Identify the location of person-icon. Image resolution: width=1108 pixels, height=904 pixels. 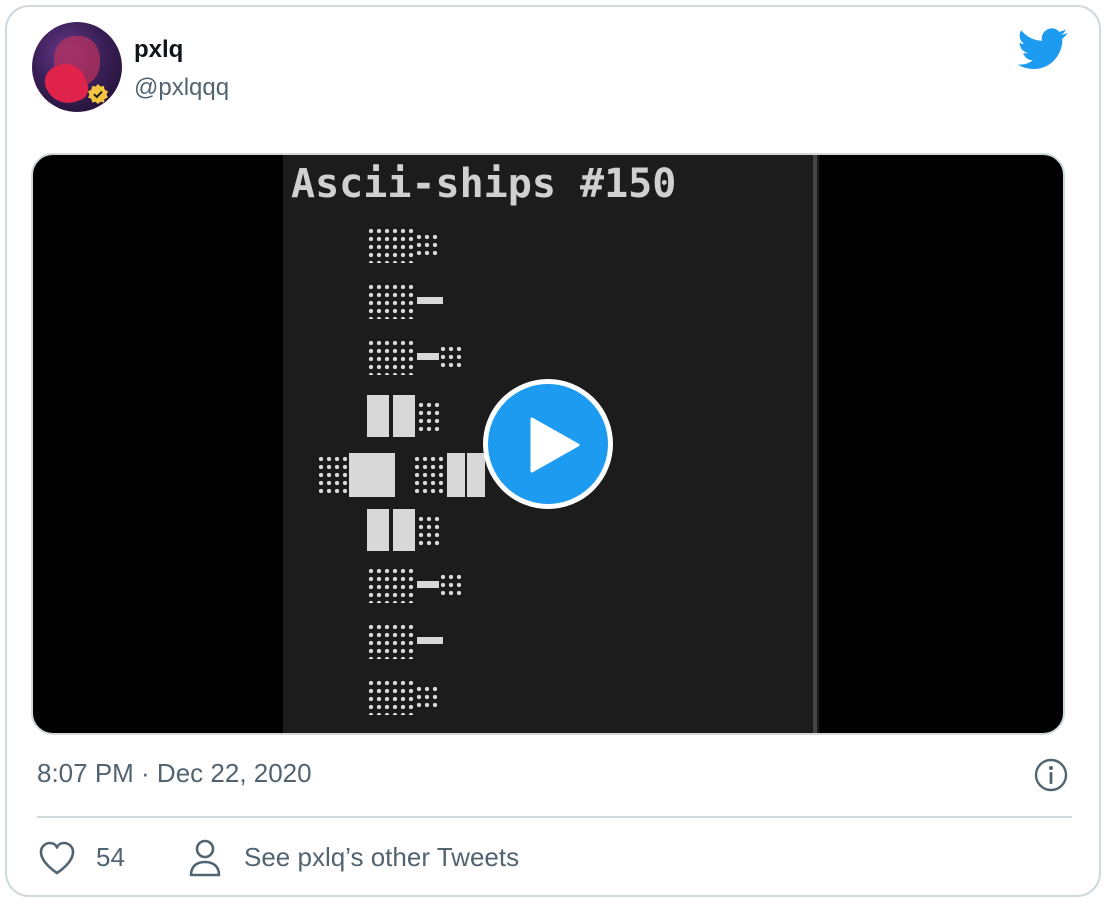
(205, 858).